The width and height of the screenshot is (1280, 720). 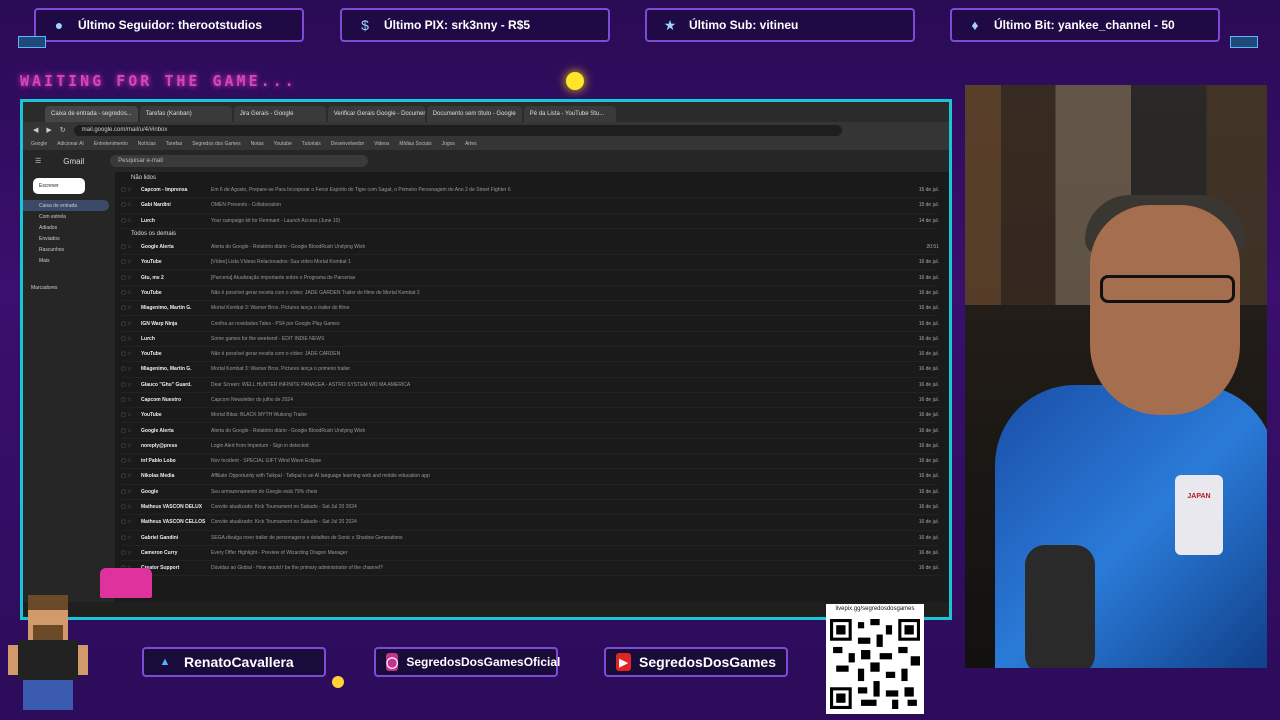 What do you see at coordinates (48, 130) in the screenshot?
I see `forward-icon: ▶` at bounding box center [48, 130].